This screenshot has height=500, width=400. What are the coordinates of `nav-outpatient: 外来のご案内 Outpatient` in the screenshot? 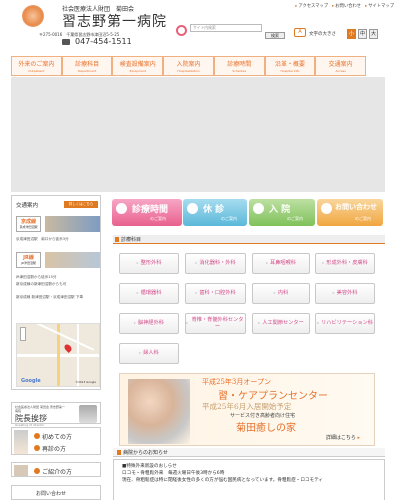 It's located at (36, 66).